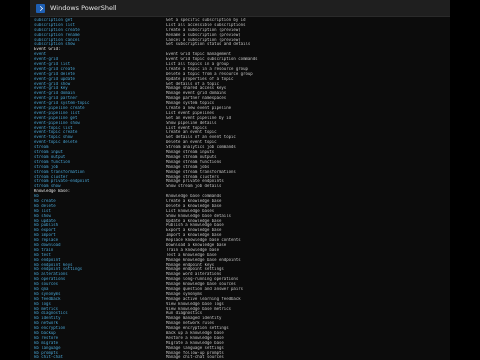 This screenshot has height=360, width=480. Describe the element at coordinates (201, 171) in the screenshot. I see `command-description: Manage stream transformations` at that location.